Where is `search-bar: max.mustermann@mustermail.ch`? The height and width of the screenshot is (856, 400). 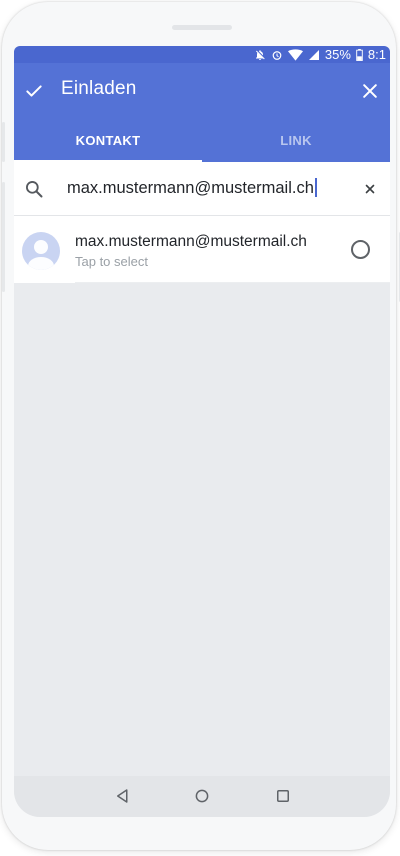 search-bar: max.mustermann@mustermail.ch is located at coordinates (202, 189).